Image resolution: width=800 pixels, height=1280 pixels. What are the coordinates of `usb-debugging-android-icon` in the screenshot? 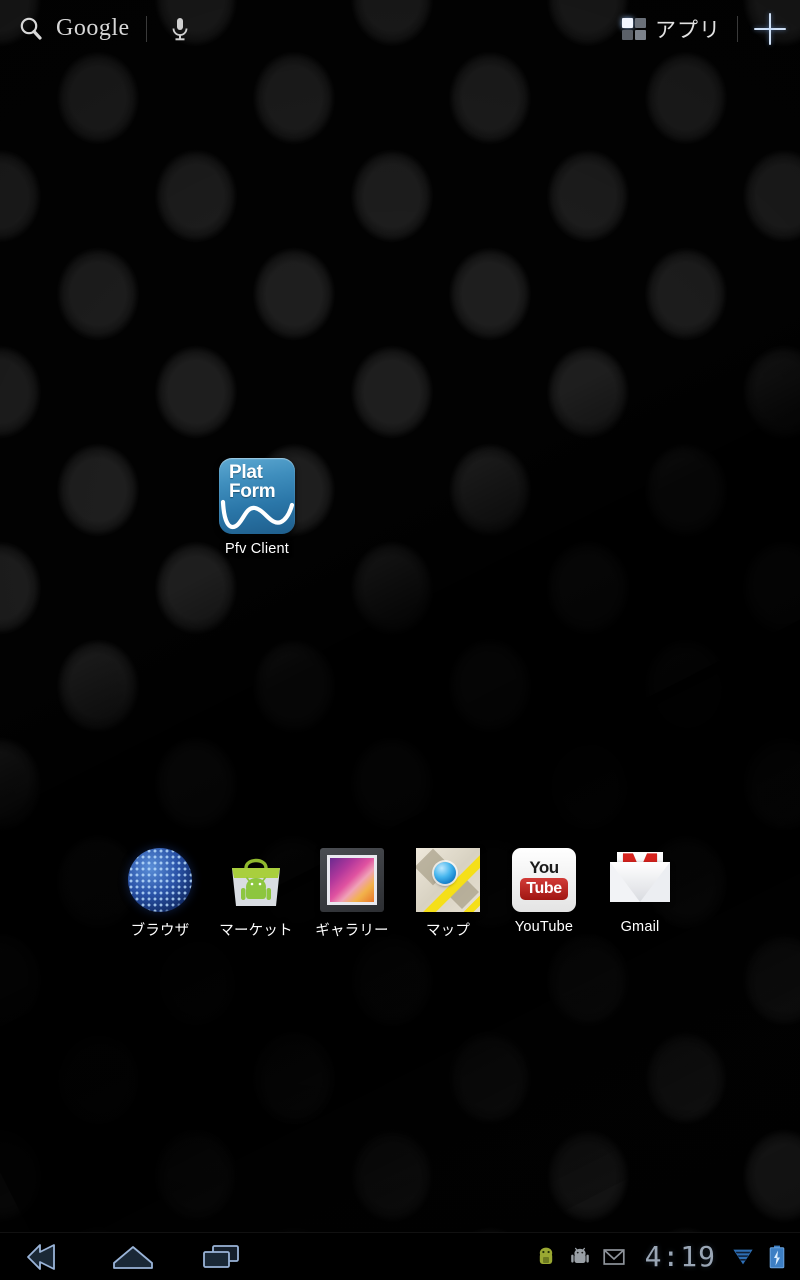 It's located at (580, 1257).